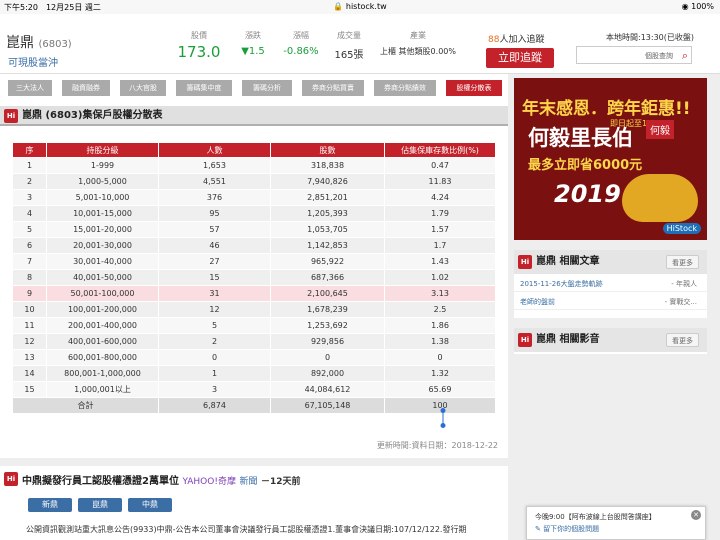 The image size is (720, 540). What do you see at coordinates (610, 283) in the screenshot?
I see `list-item: 2015-11-26大盤走勢軌跡 - 年親人` at bounding box center [610, 283].